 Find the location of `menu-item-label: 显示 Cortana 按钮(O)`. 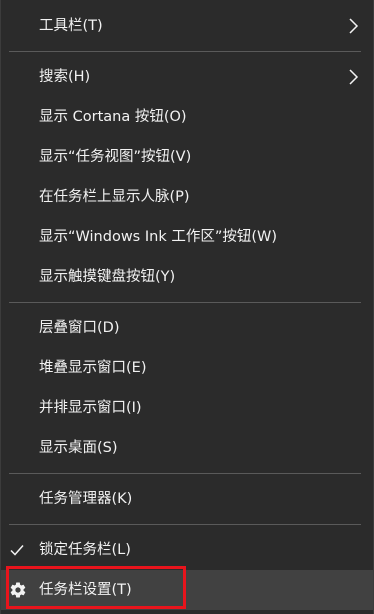

menu-item-label: 显示 Cortana 按钮(O) is located at coordinates (113, 117).